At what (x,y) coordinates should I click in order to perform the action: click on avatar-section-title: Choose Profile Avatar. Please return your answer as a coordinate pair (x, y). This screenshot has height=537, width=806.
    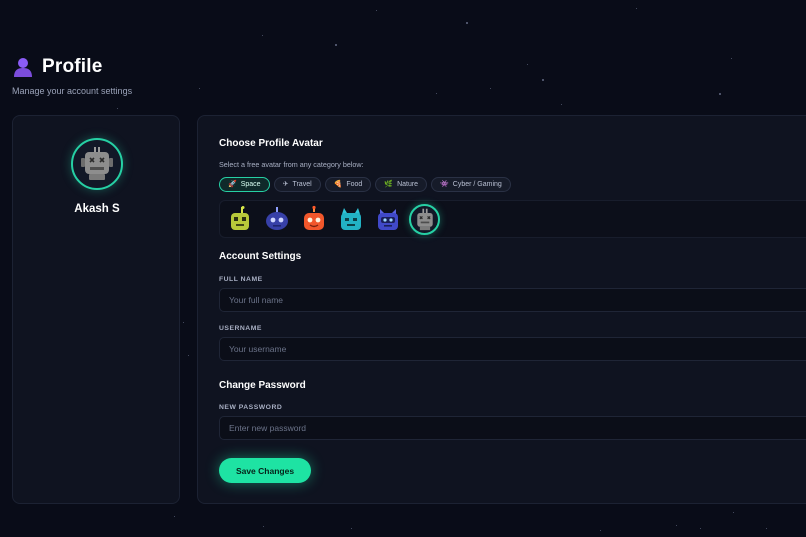
    Looking at the image, I should click on (271, 143).